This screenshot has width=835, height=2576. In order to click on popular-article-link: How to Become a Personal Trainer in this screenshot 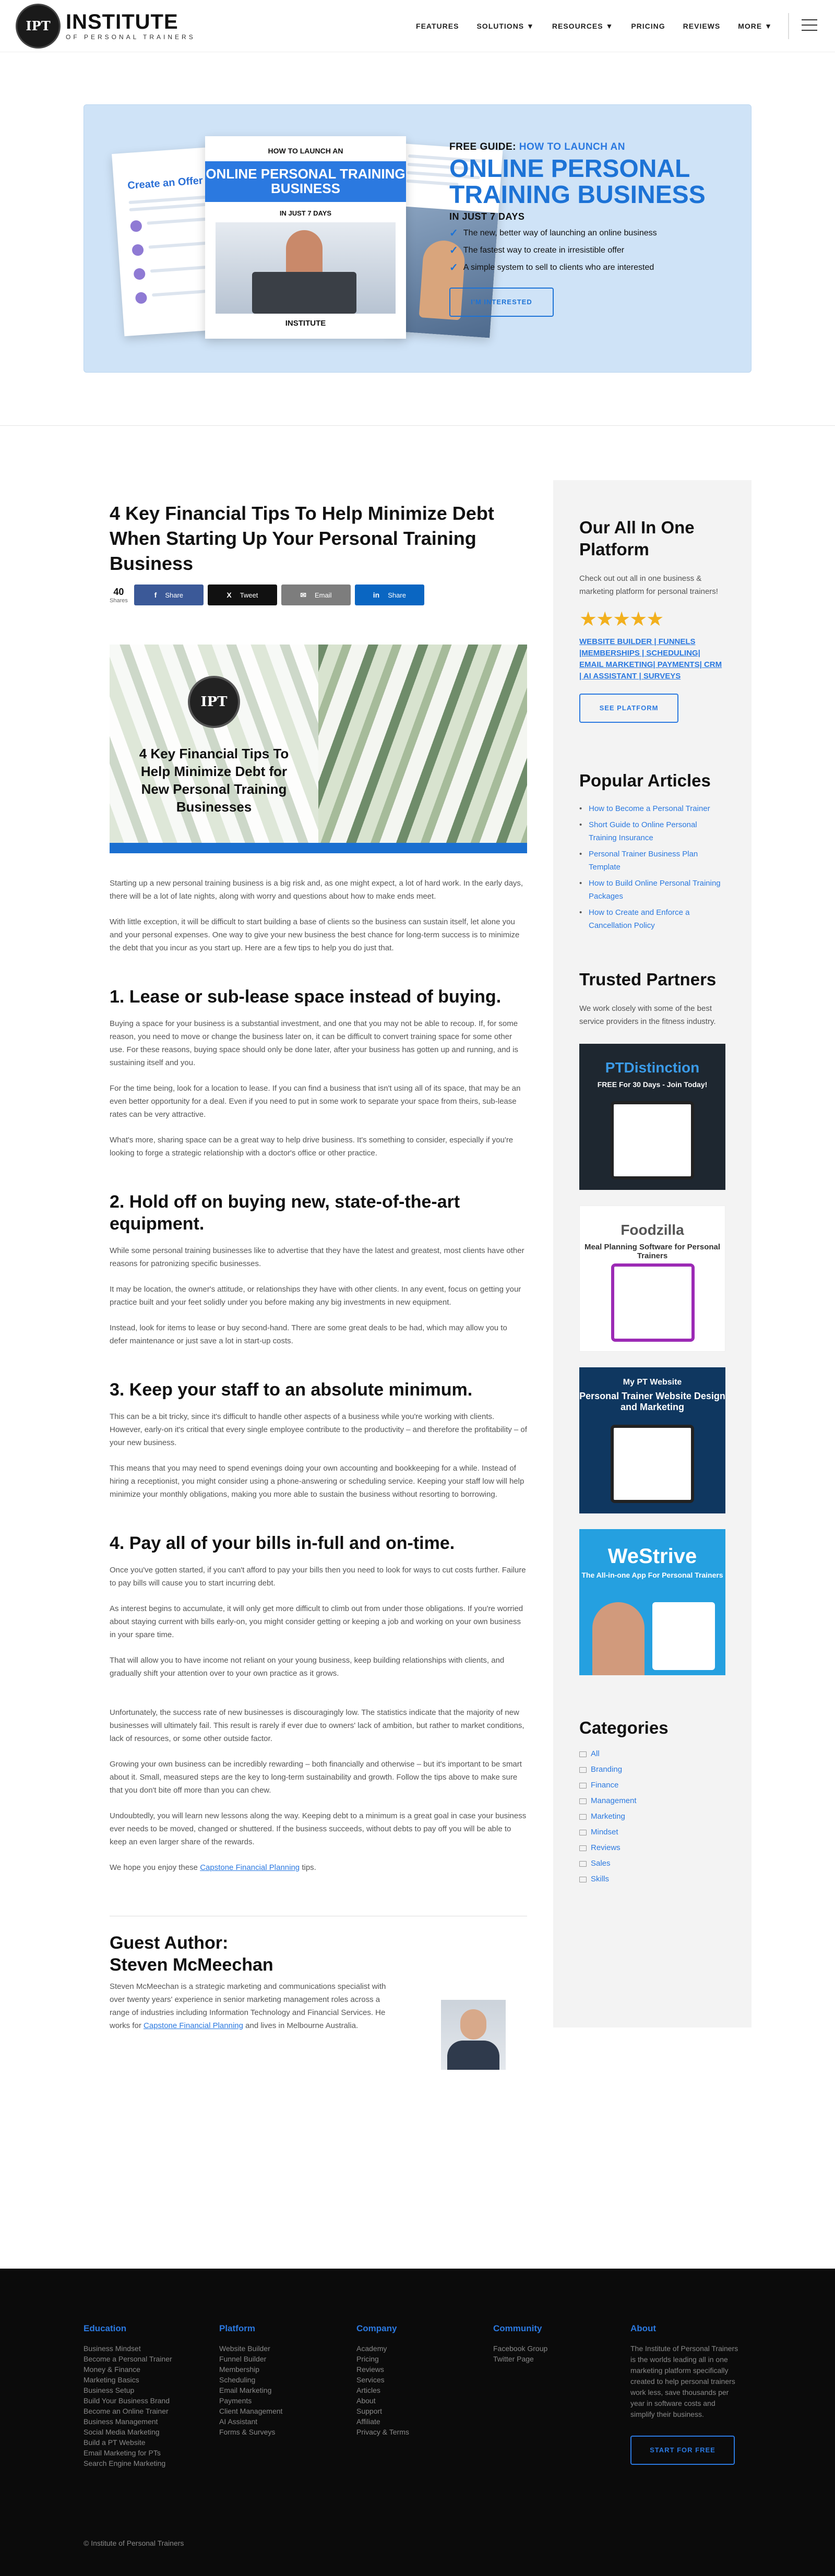, I will do `click(652, 809)`.